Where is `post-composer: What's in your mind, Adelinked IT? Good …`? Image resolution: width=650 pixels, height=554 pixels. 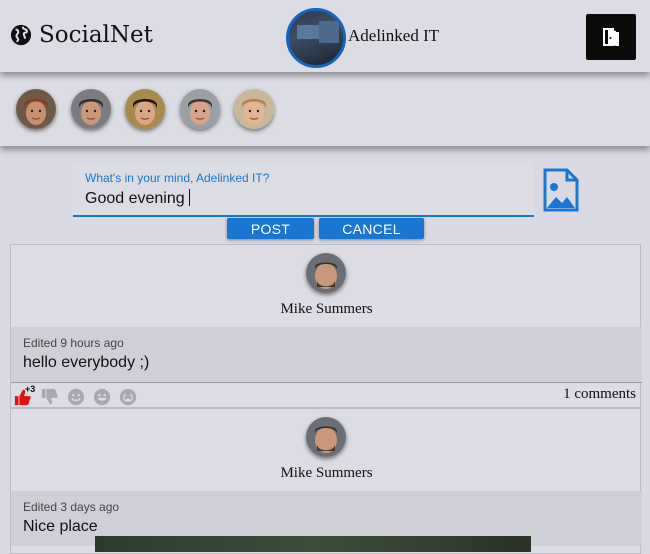 post-composer: What's in your mind, Adelinked IT? Good … is located at coordinates (303, 189).